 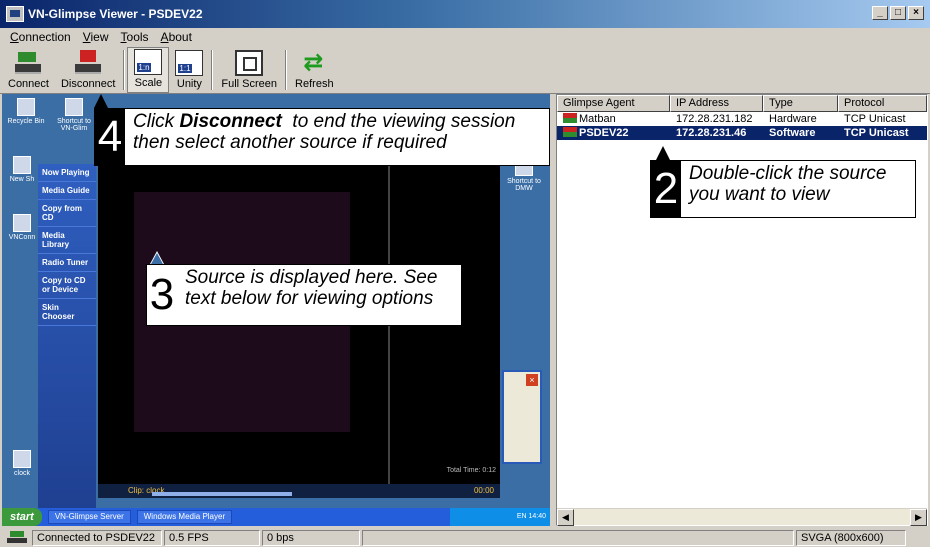 What do you see at coordinates (135, 37) in the screenshot?
I see `menu-tools: Tools` at bounding box center [135, 37].